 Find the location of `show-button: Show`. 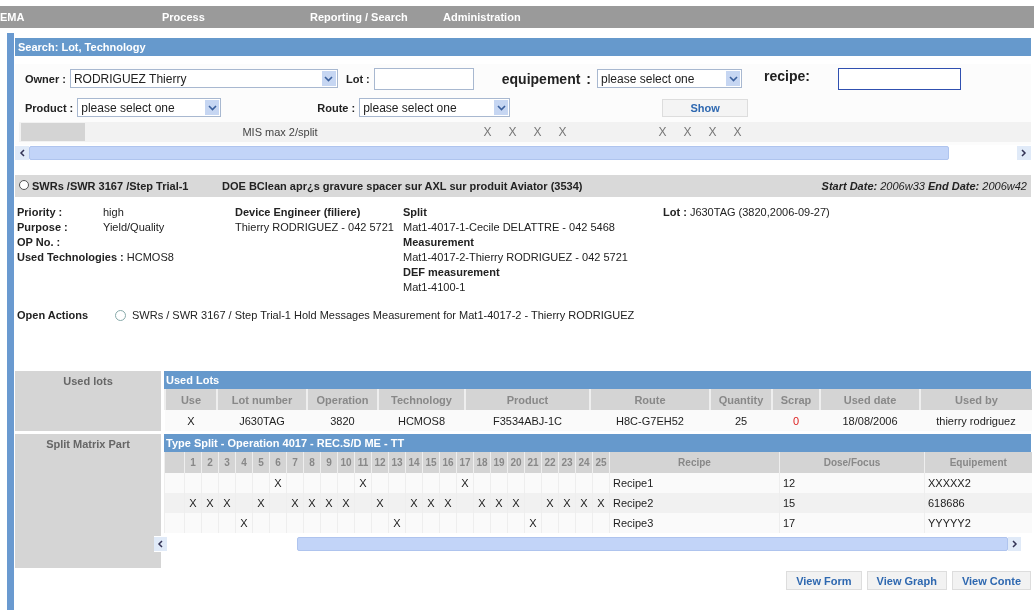

show-button: Show is located at coordinates (705, 107).